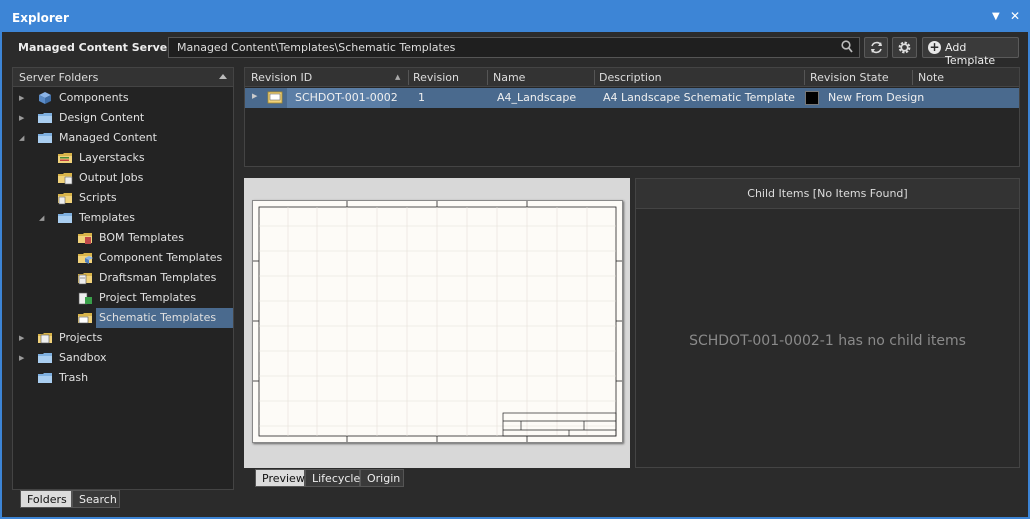  What do you see at coordinates (65, 199) in the screenshot?
I see `script-folder-icon` at bounding box center [65, 199].